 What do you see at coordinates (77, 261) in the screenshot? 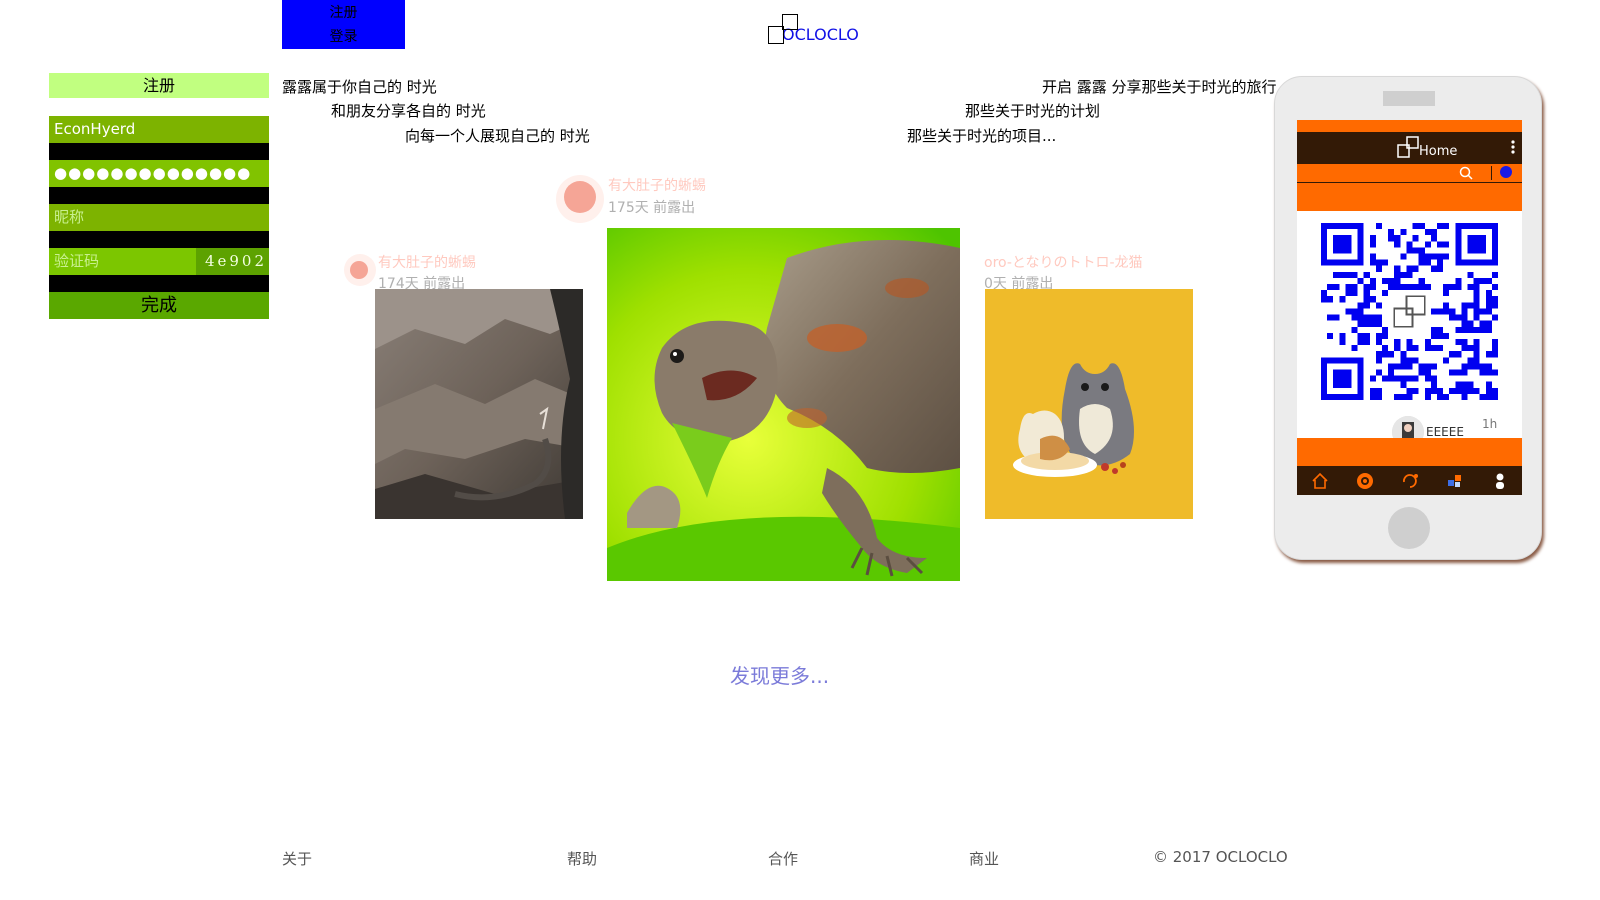
I see `captcha-placeholder: 验证码` at bounding box center [77, 261].